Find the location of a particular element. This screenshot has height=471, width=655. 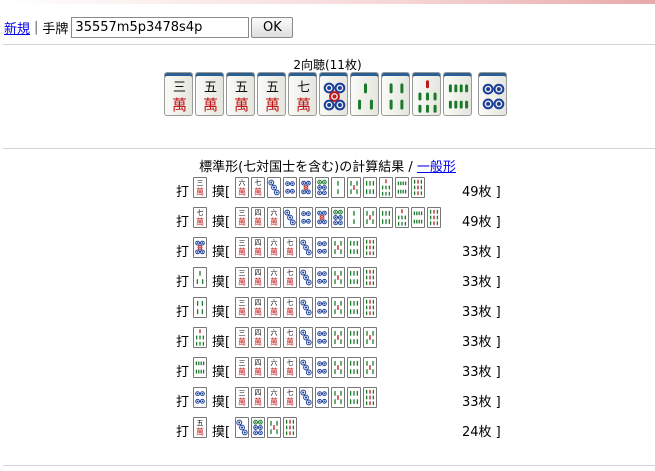

divider-bottom is located at coordinates (329, 465).